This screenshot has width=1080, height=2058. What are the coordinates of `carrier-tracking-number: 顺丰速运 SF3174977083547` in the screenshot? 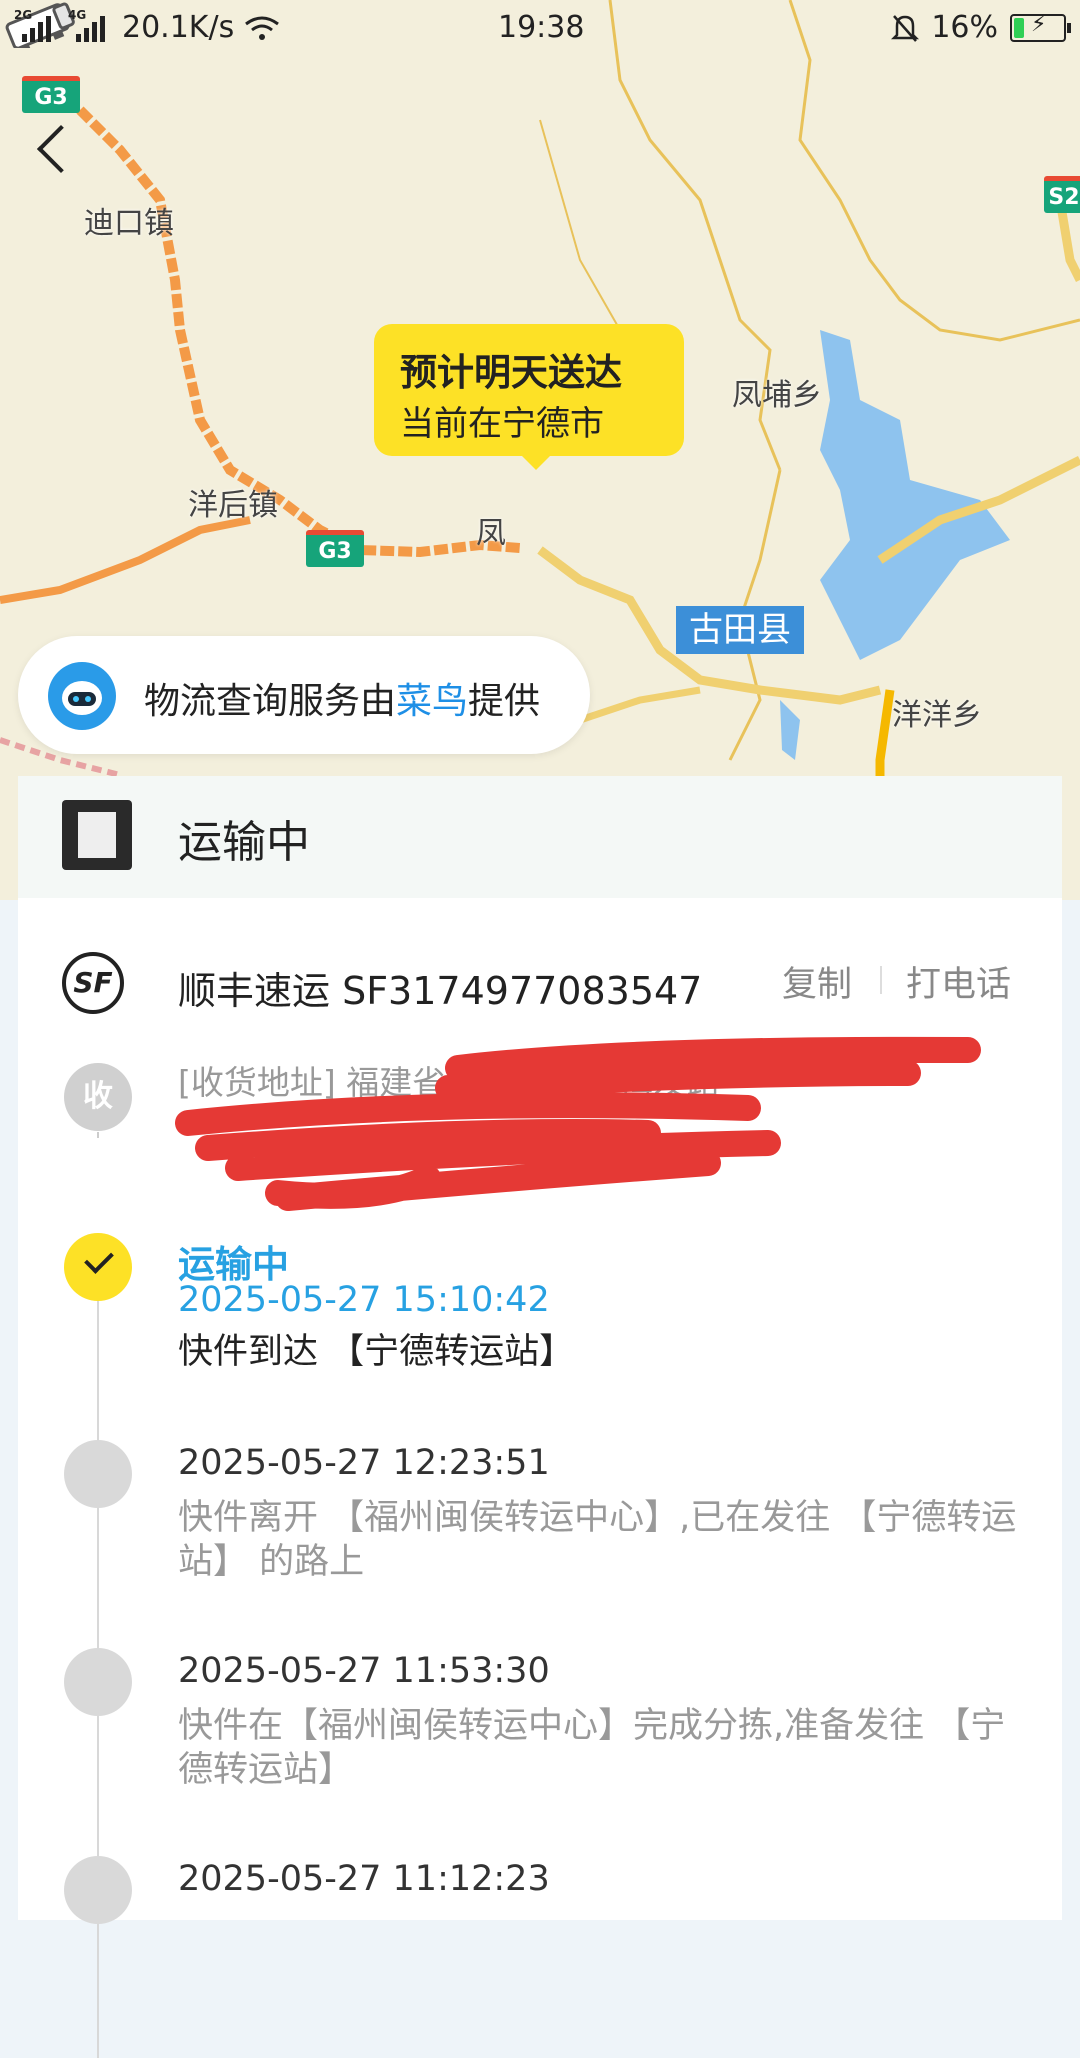 It's located at (440, 991).